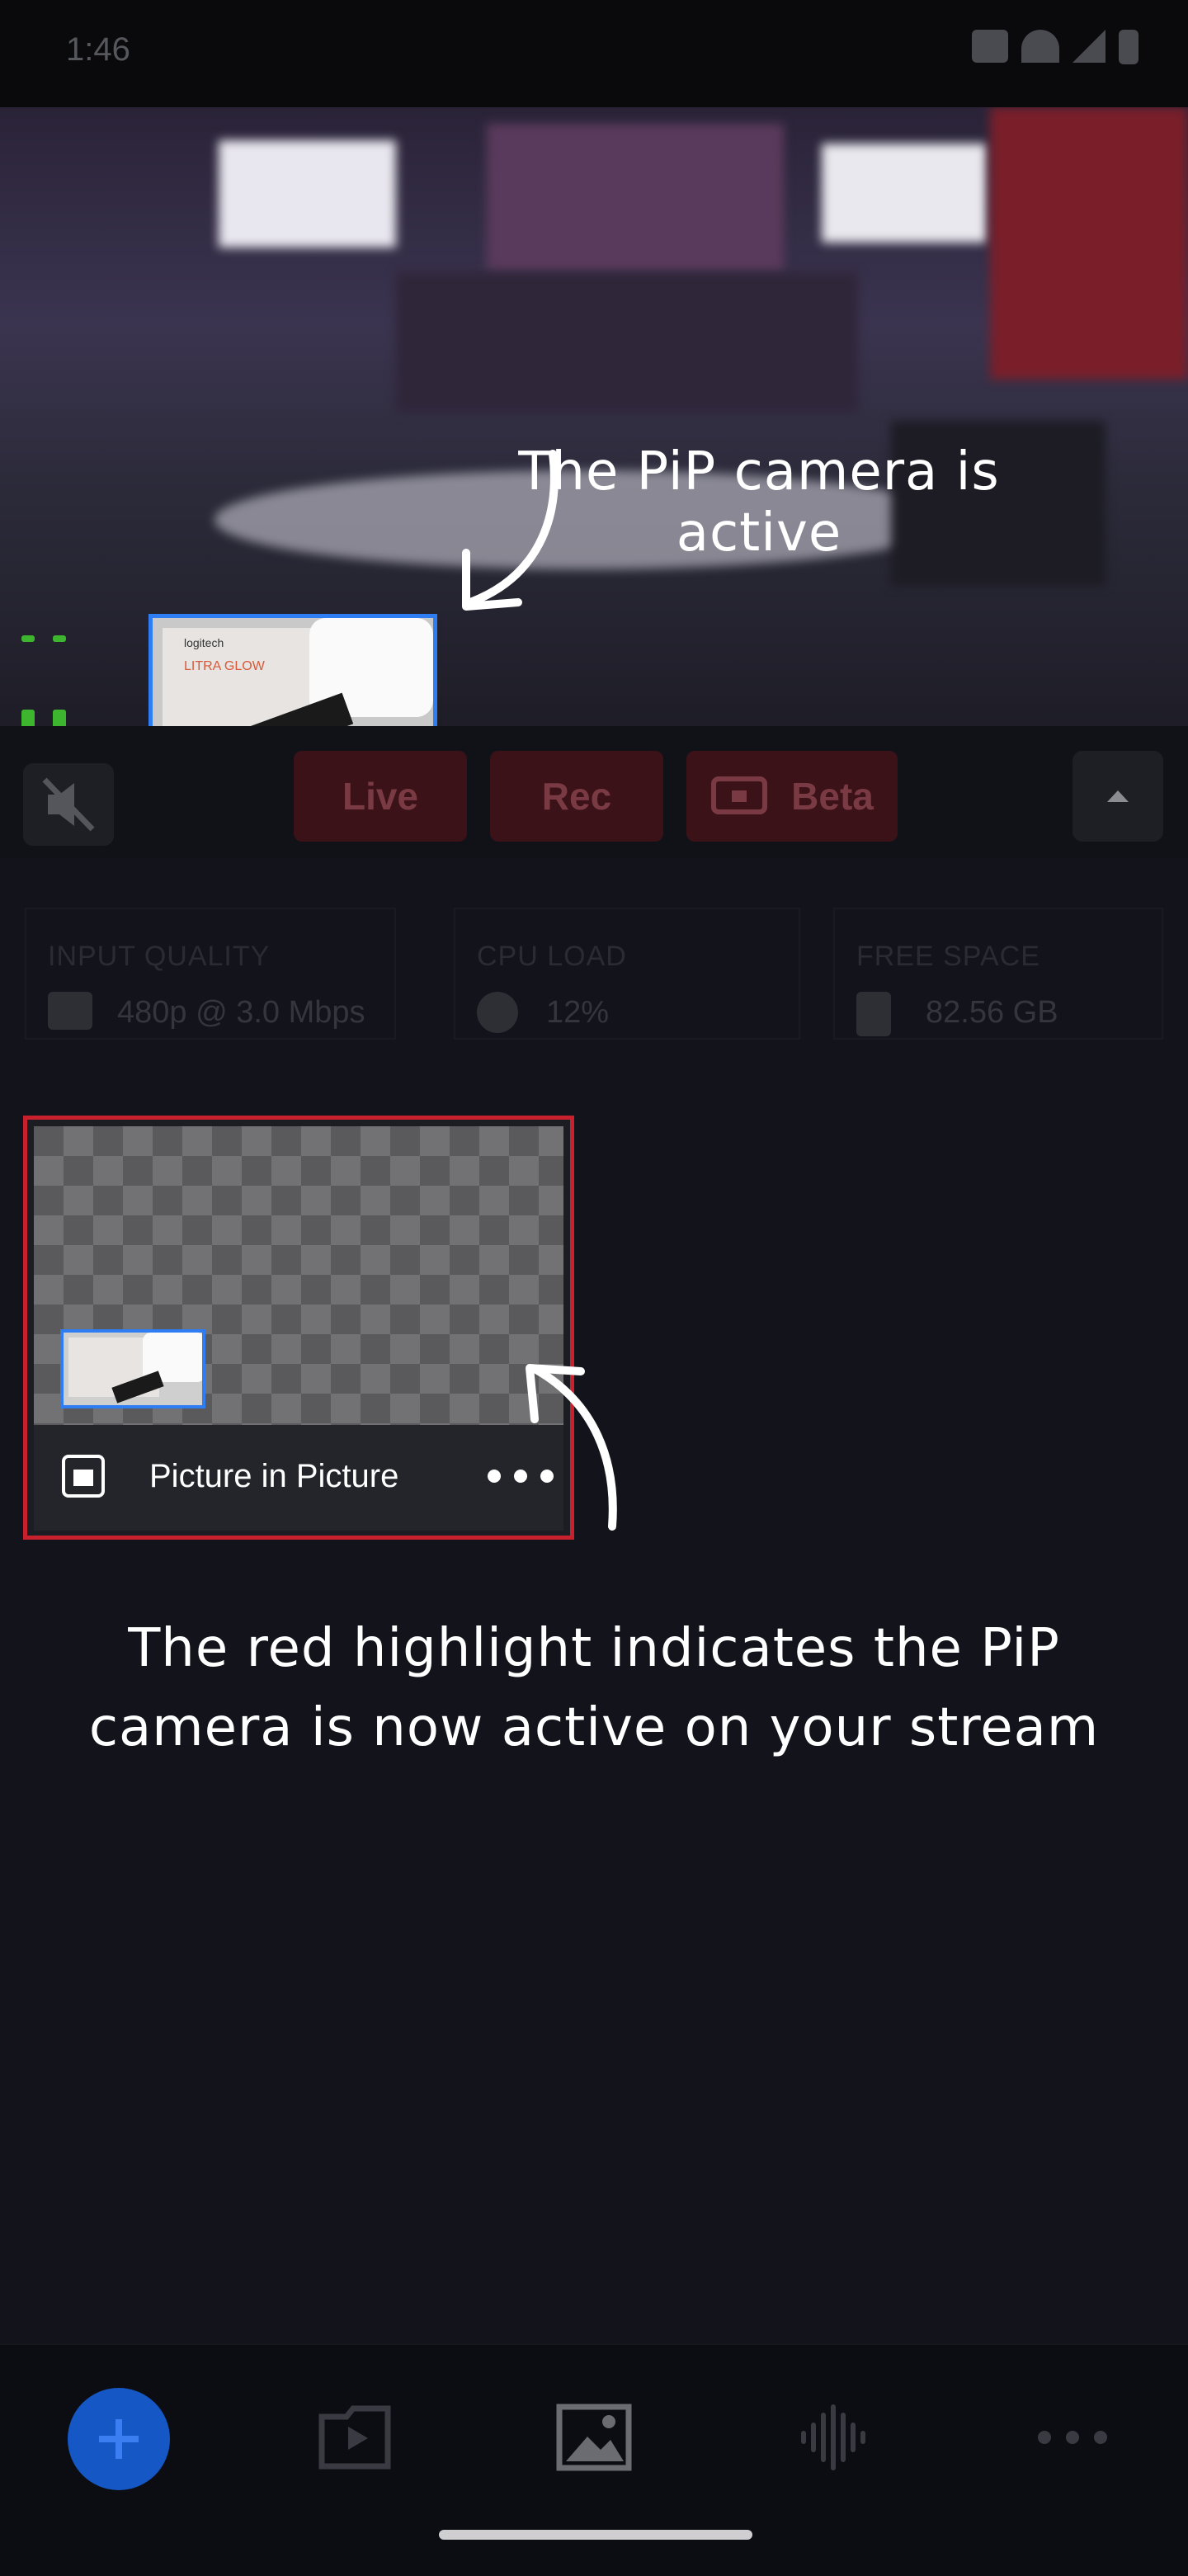 Image resolution: width=1188 pixels, height=2576 pixels. I want to click on softbox-light-right, so click(904, 193).